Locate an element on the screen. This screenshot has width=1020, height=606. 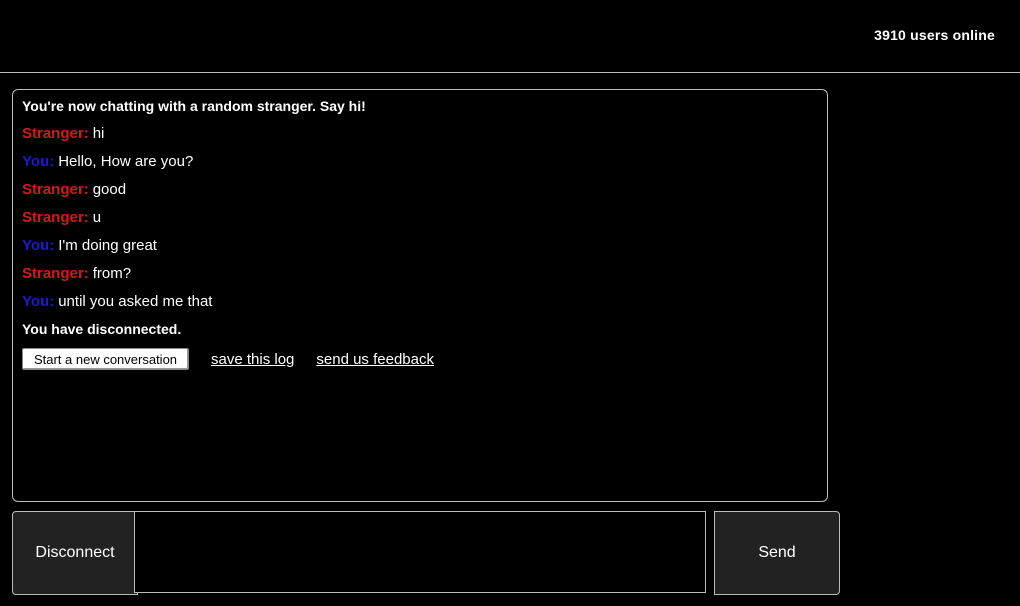
message-text: I'm doing great is located at coordinates (107, 245).